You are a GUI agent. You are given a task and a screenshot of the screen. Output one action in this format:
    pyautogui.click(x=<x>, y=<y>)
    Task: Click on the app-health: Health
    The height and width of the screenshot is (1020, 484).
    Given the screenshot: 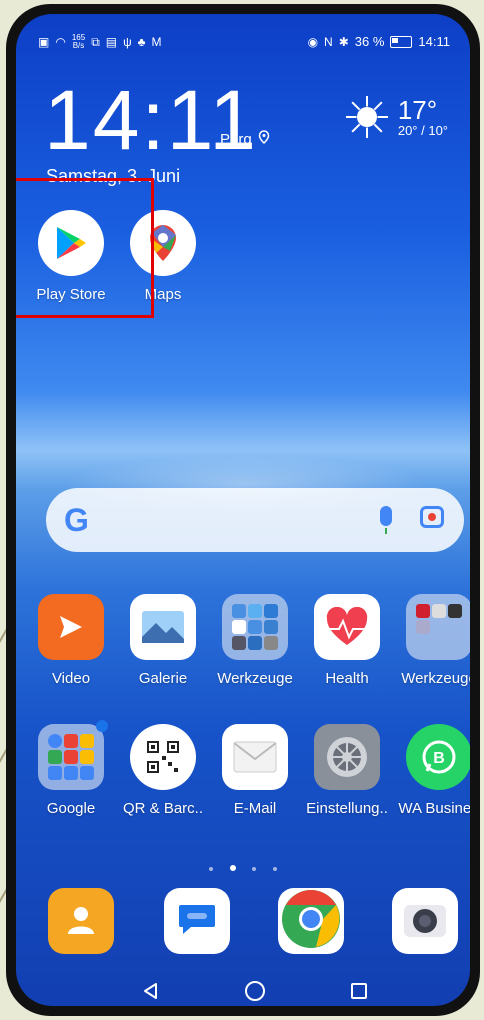 What is the action you would take?
    pyautogui.click(x=347, y=640)
    